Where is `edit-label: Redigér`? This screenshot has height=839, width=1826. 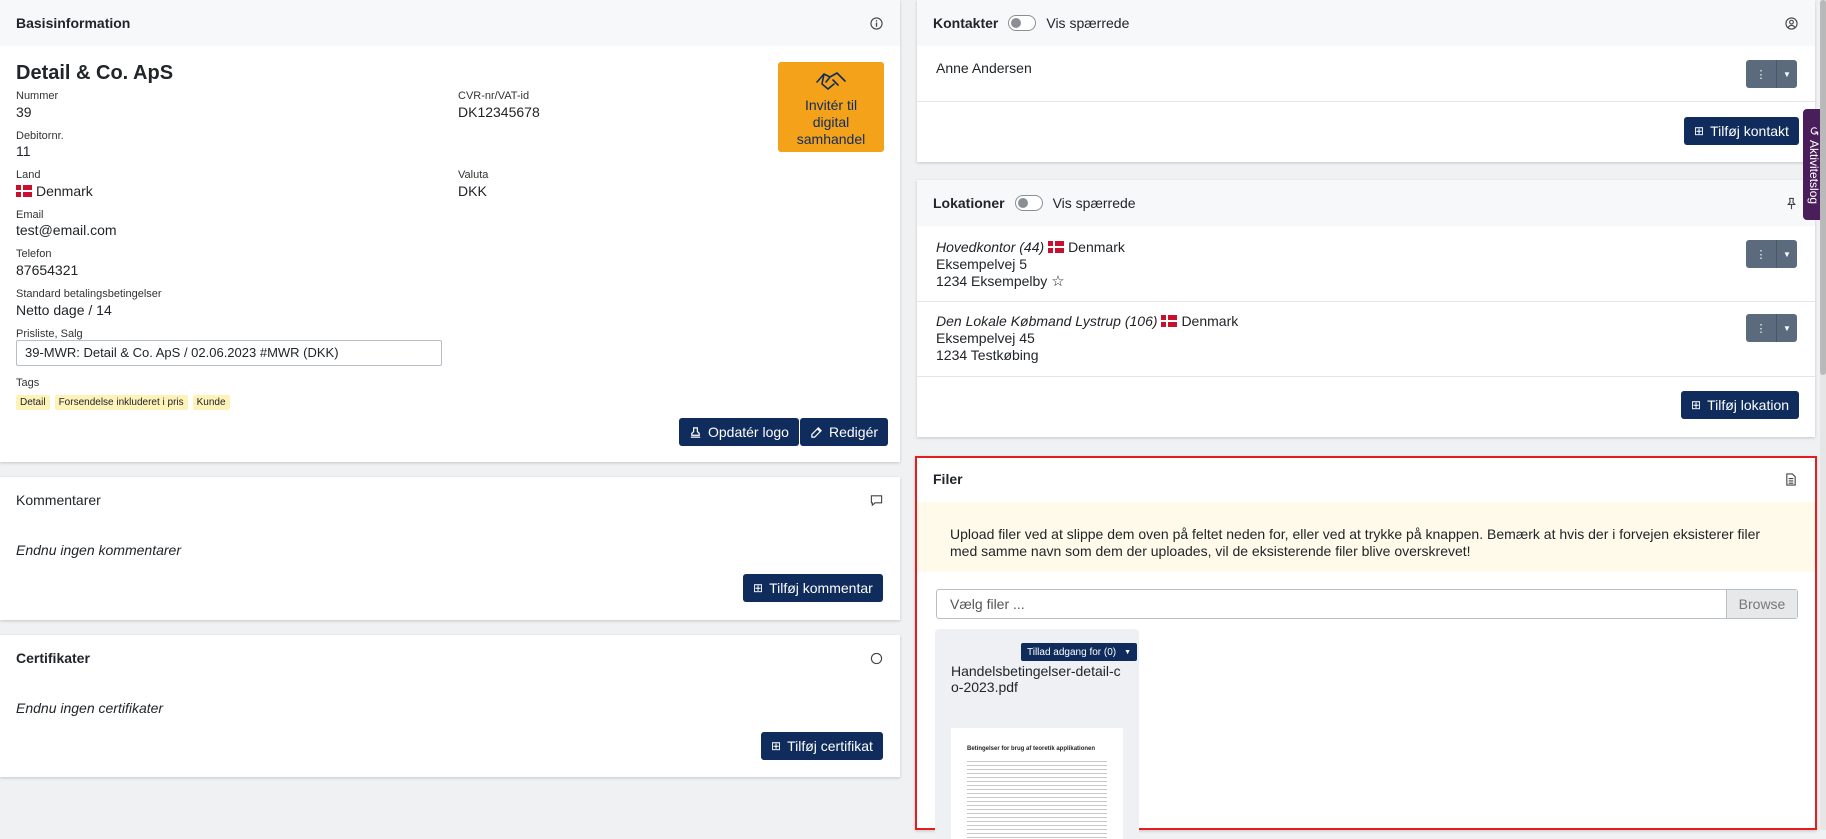 edit-label: Redigér is located at coordinates (854, 432).